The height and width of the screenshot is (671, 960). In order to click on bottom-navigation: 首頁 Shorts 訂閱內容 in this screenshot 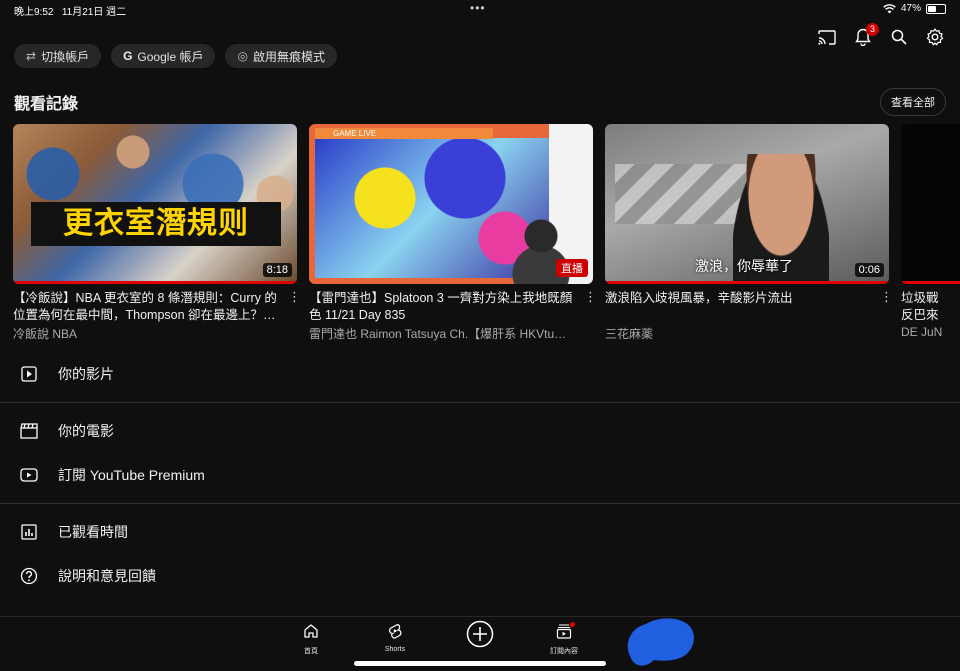, I will do `click(480, 643)`.